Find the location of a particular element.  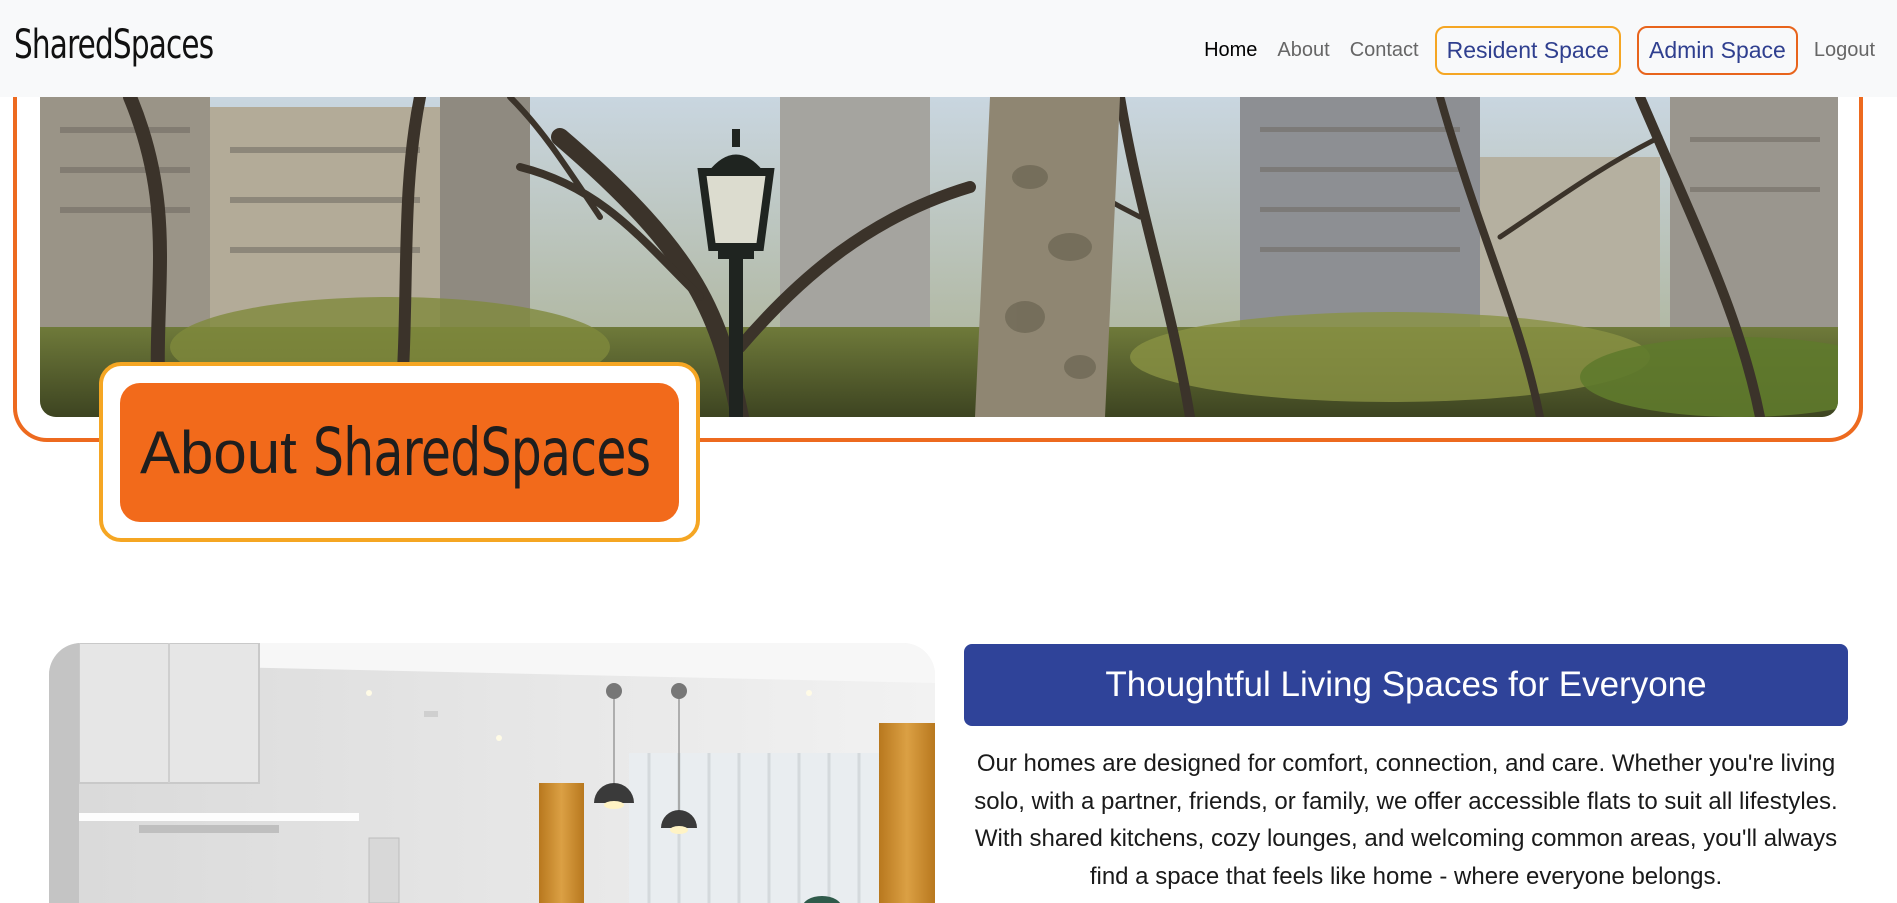

about-heading-box: About SharedSpaces is located at coordinates (399, 452).